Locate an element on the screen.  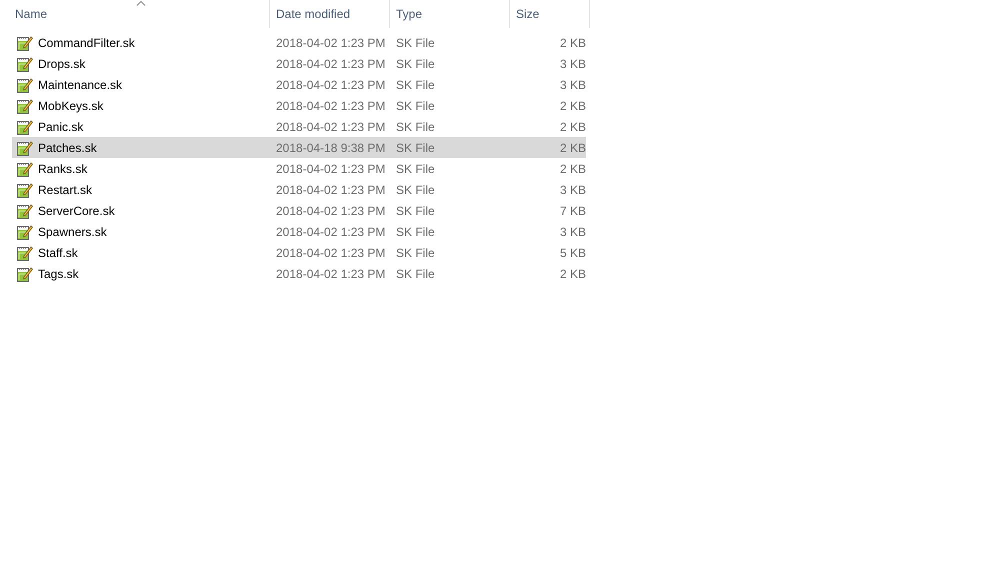
file-row: Patches.sk 2018-04-18 9:38 PM SK File 2 KB is located at coordinates (299, 147).